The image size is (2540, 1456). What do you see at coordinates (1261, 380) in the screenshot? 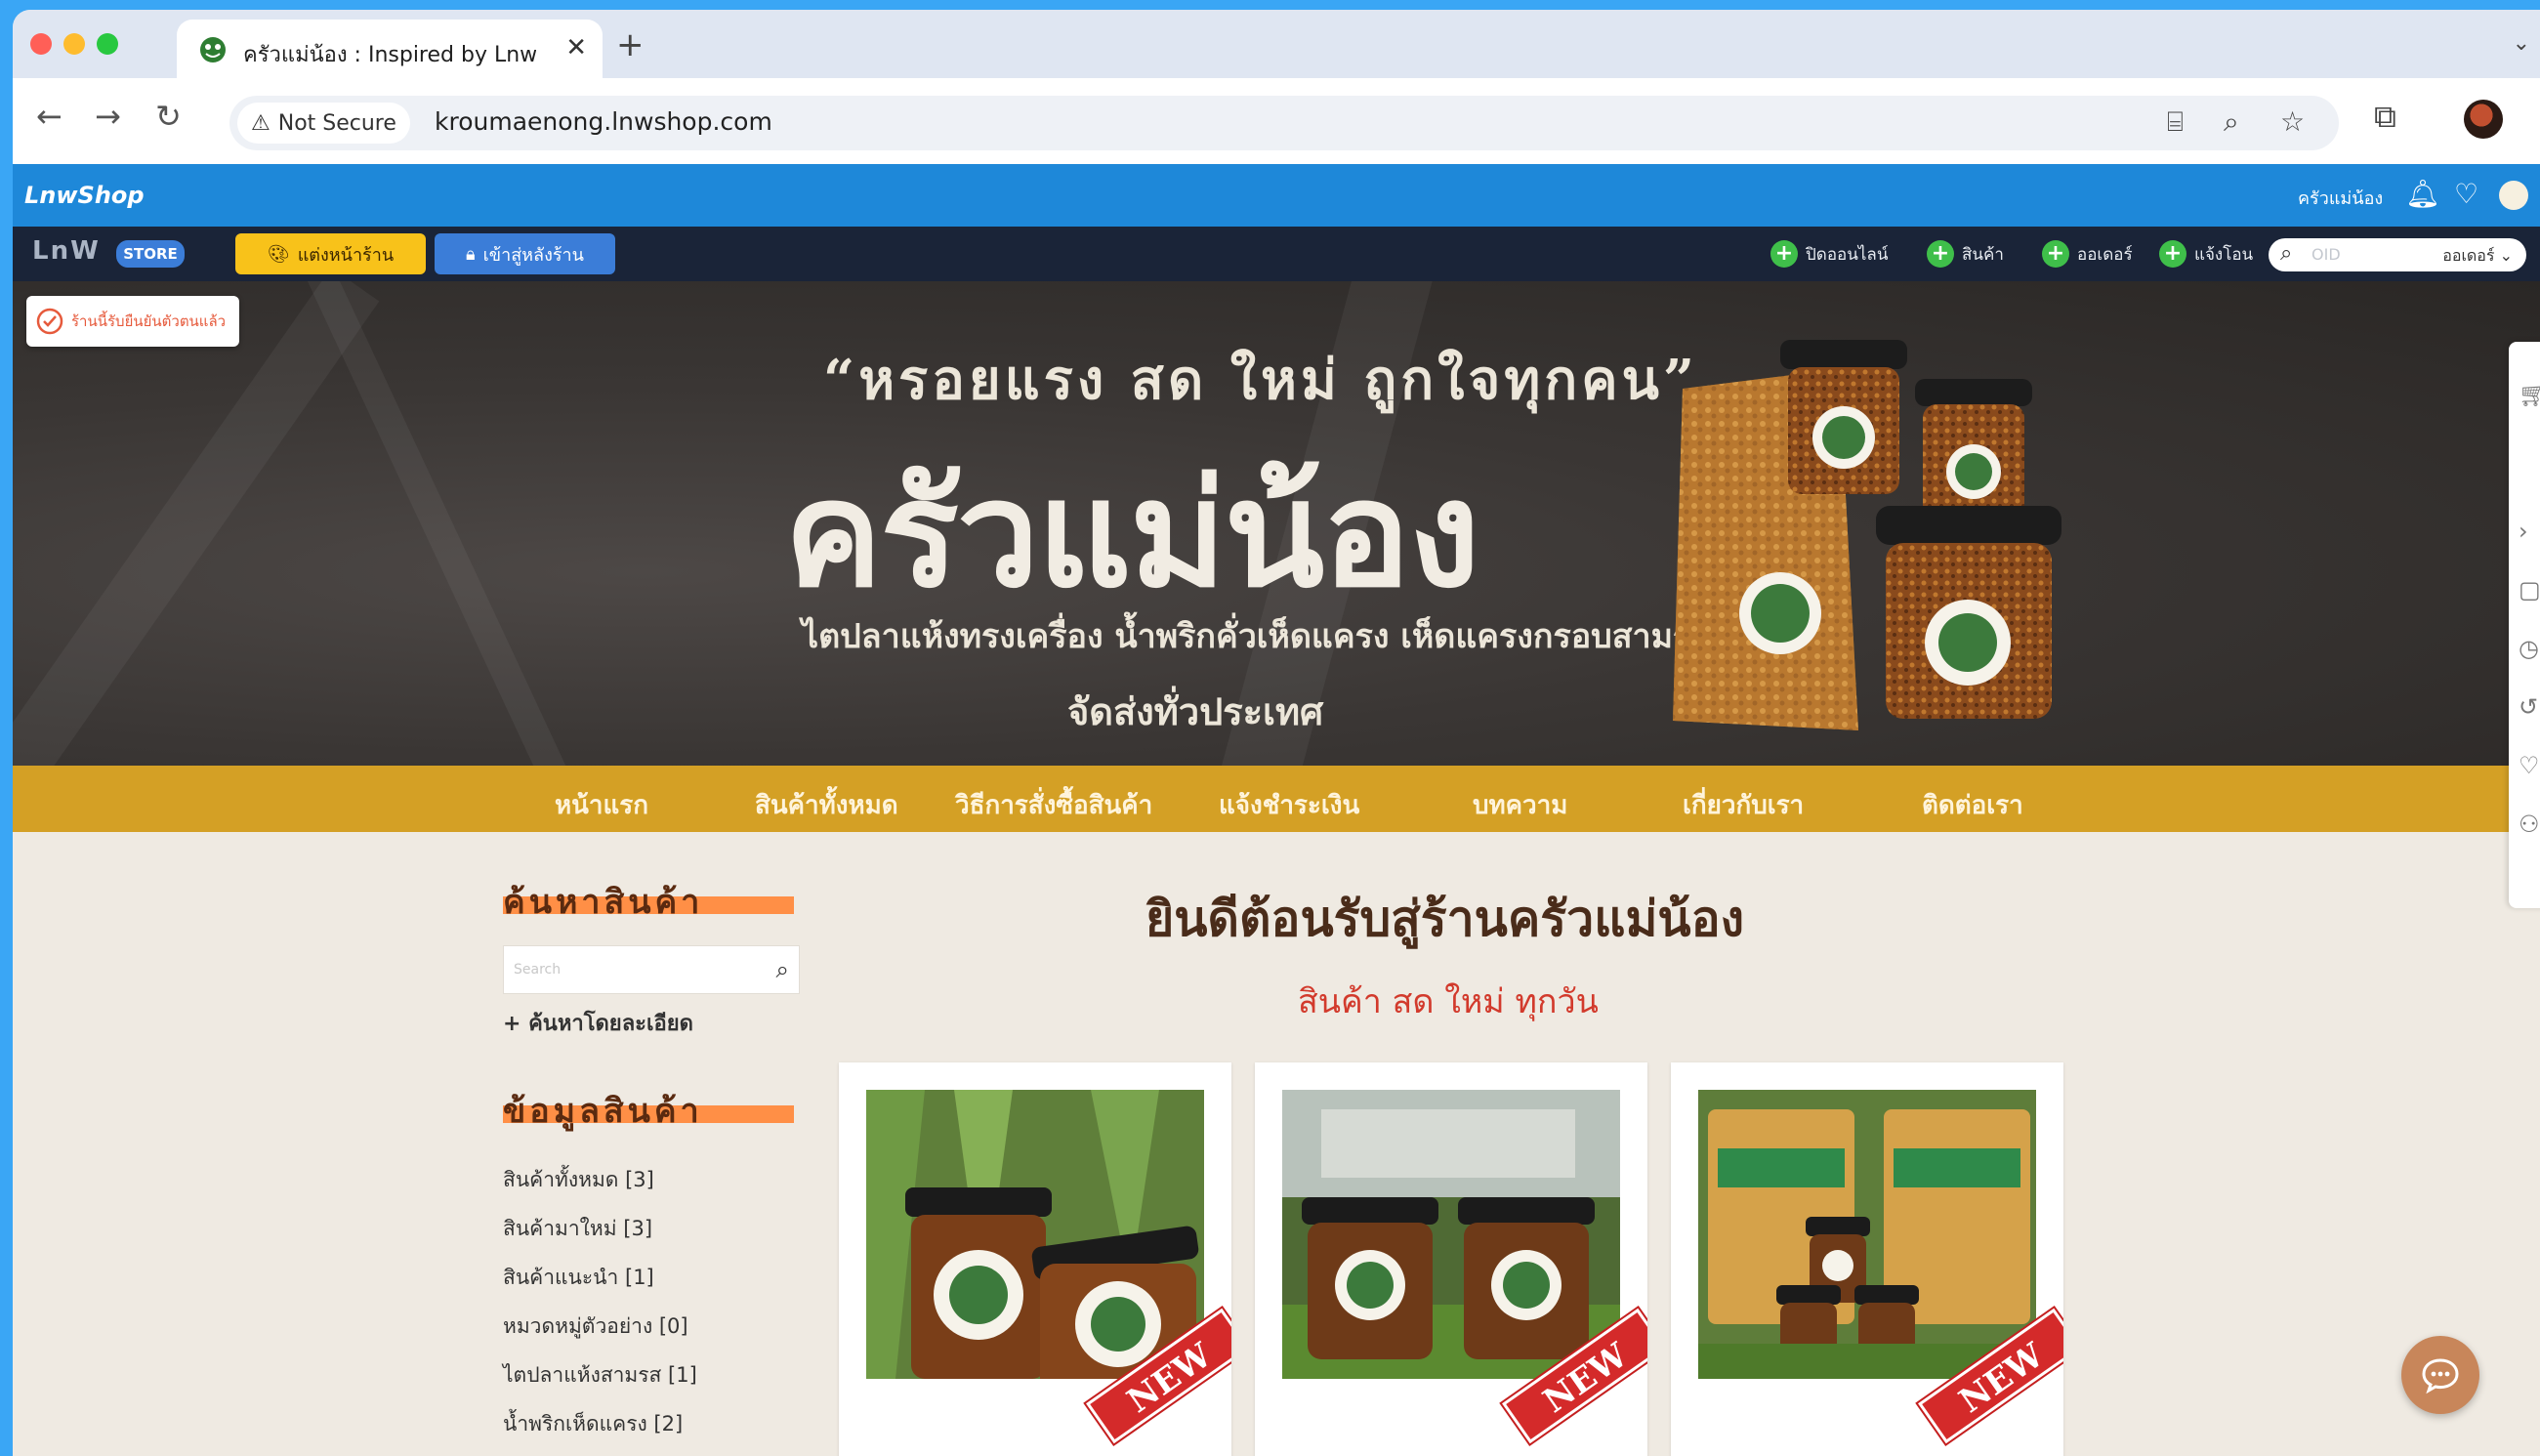
I see `hero-slogan: “หรอยแรง สด ใหม่ ถูกใจทุกคน”` at bounding box center [1261, 380].